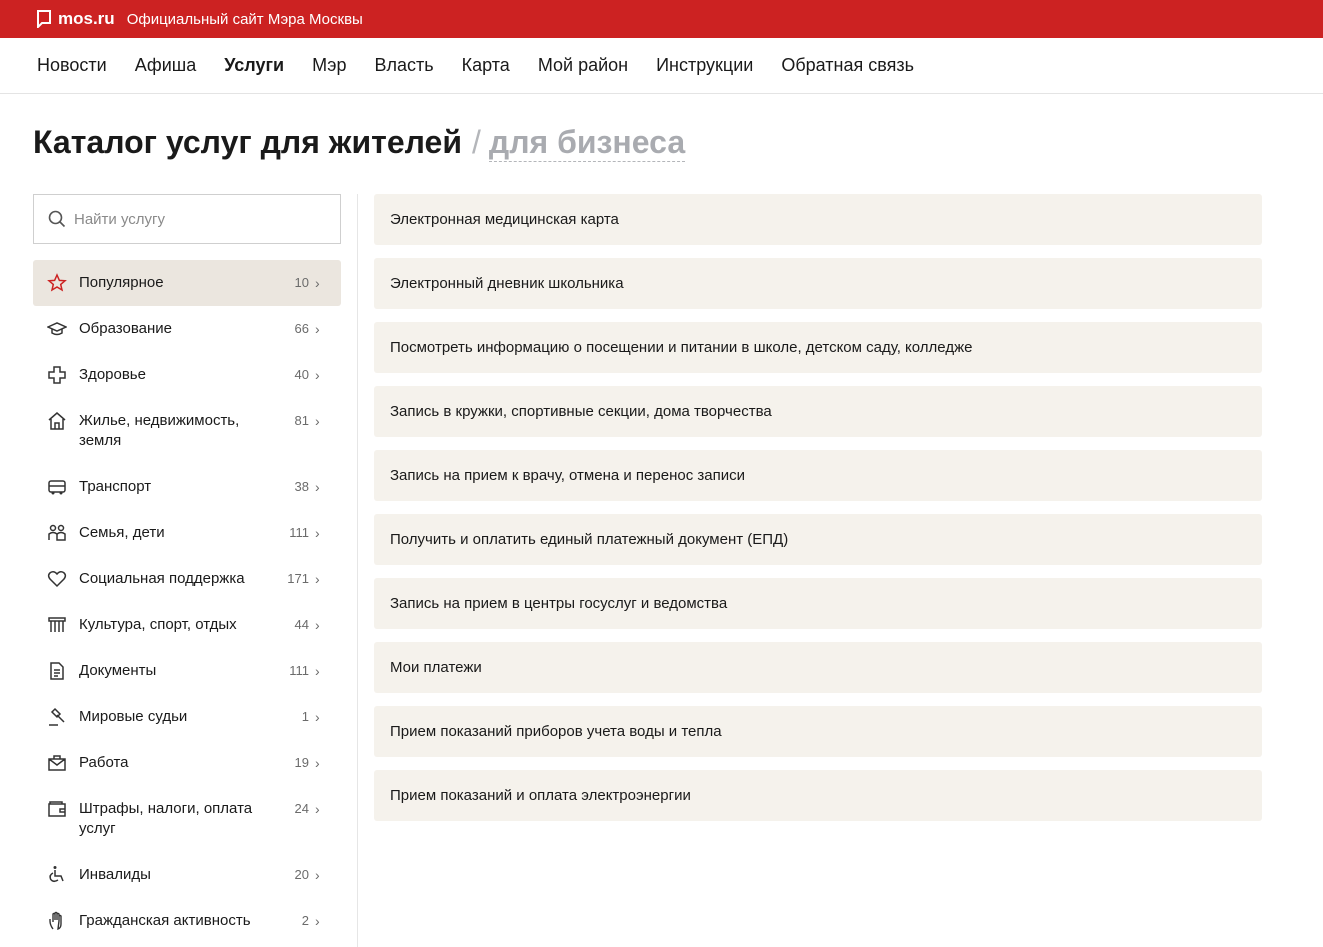 The height and width of the screenshot is (947, 1323). I want to click on category-label: Социальная поддержка, so click(162, 578).